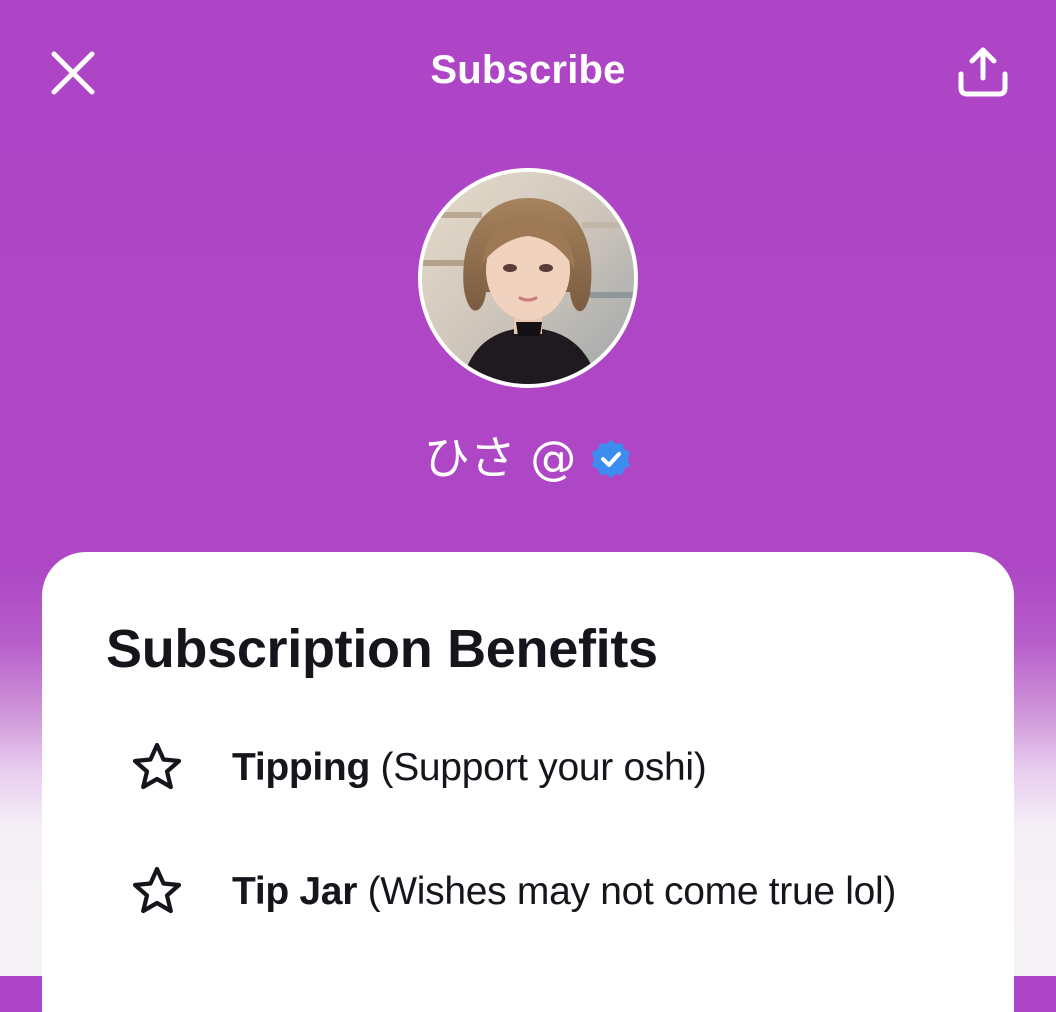 This screenshot has height=1012, width=1056. What do you see at coordinates (627, 891) in the screenshot?
I see `benefit-detail: (Wishes may not come true lol)` at bounding box center [627, 891].